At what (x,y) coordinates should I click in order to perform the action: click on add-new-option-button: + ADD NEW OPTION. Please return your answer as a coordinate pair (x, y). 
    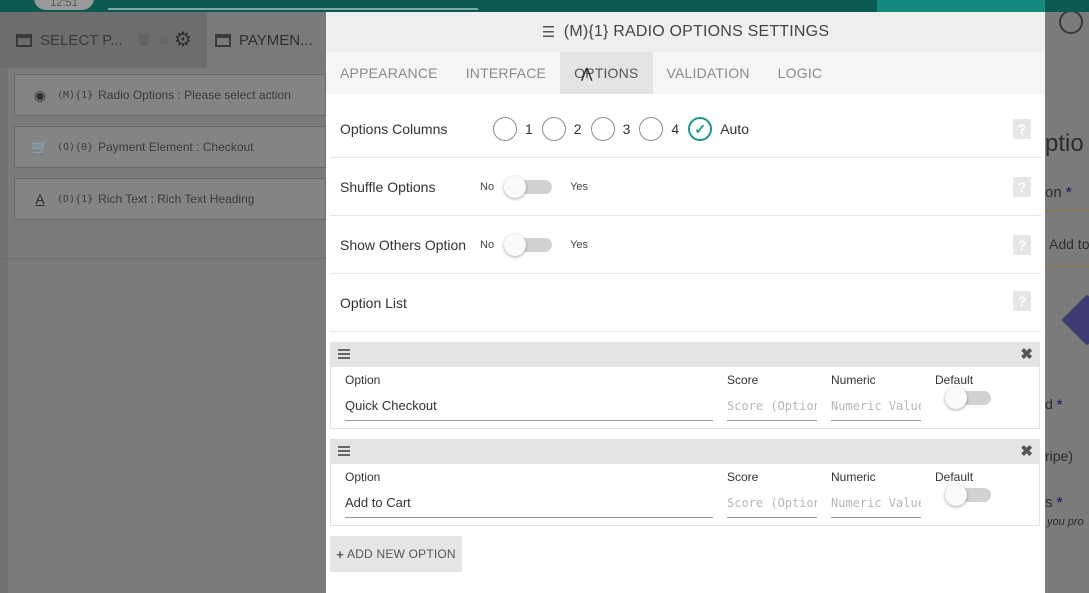
    Looking at the image, I should click on (396, 554).